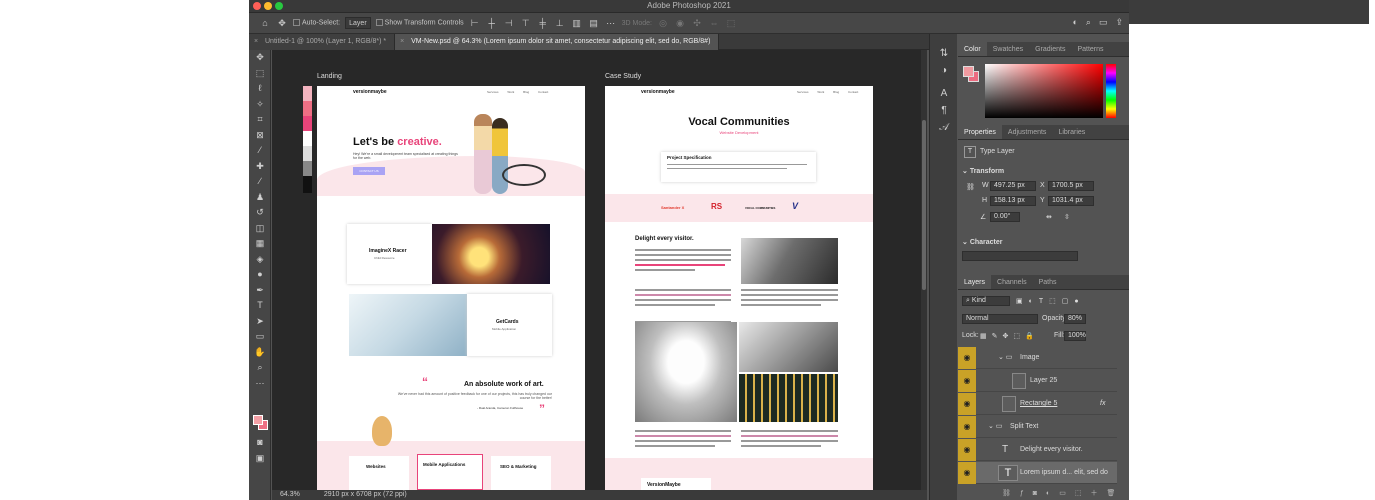 This screenshot has width=1375, height=500. Describe the element at coordinates (560, 23) in the screenshot. I see `align-bottom-icon: ⊥` at that location.